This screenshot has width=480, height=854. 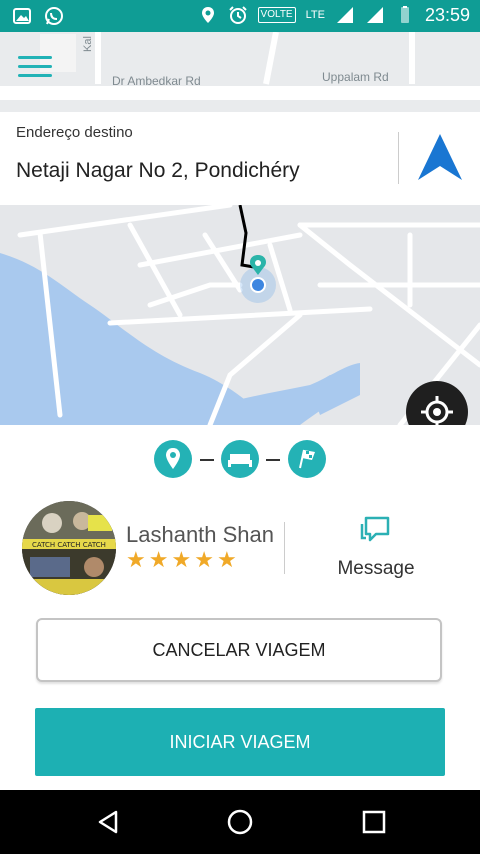 I want to click on message-button-label: Message, so click(x=376, y=569).